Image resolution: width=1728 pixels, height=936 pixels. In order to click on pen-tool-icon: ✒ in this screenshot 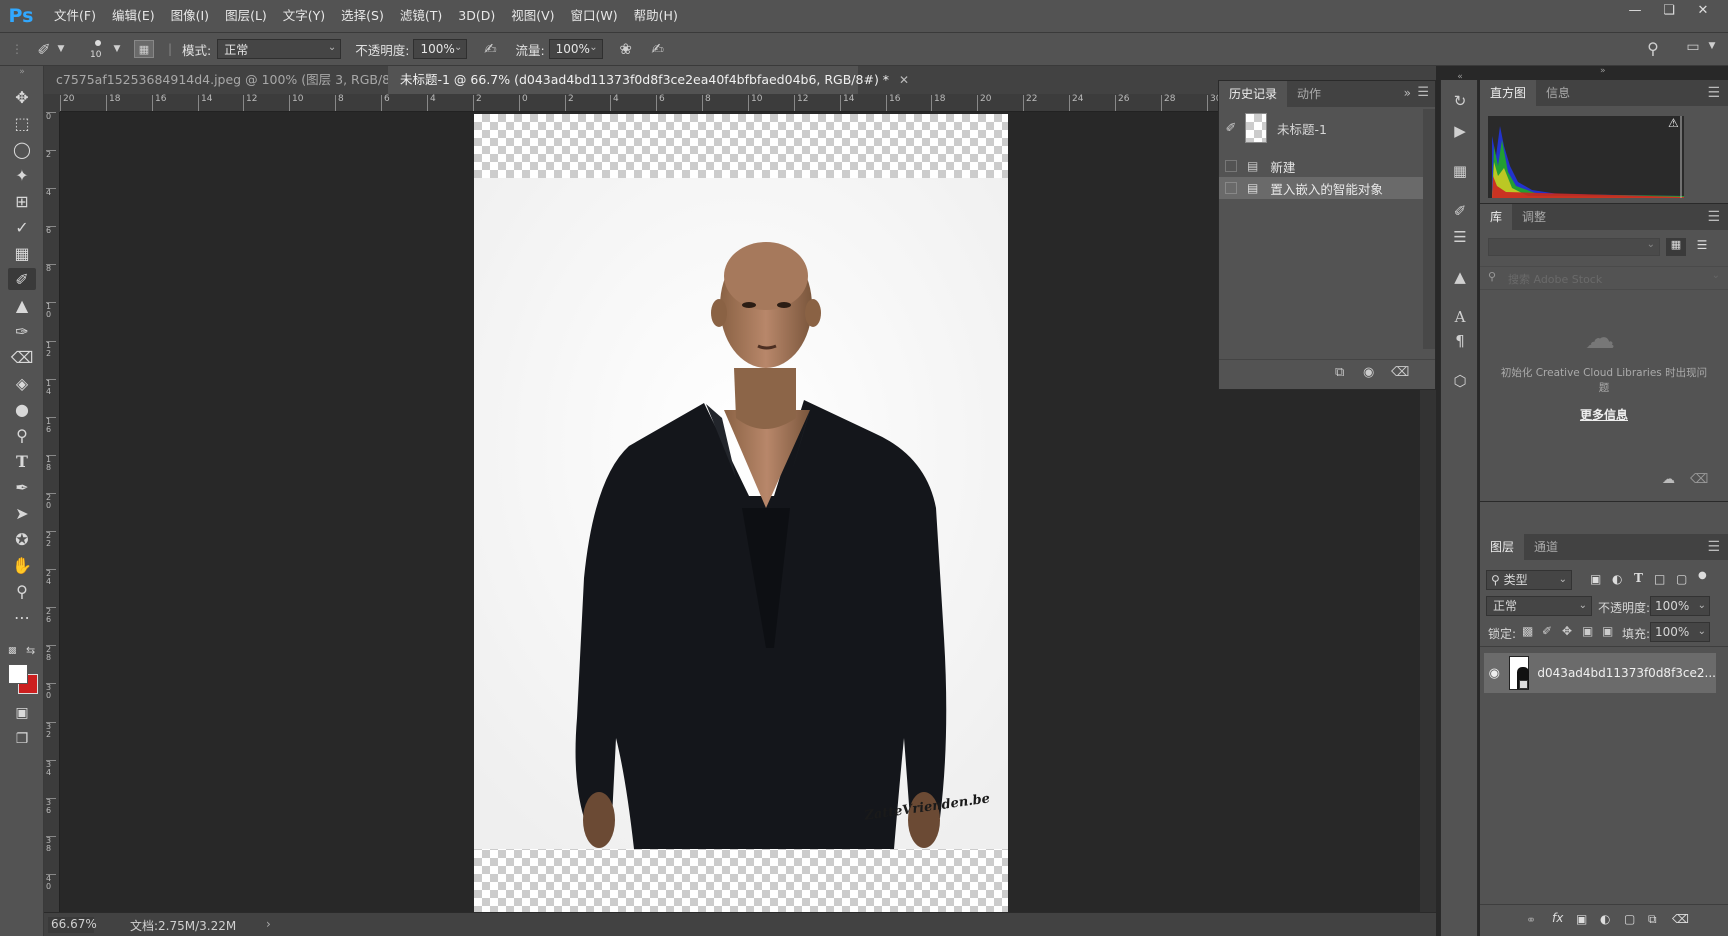, I will do `click(22, 487)`.